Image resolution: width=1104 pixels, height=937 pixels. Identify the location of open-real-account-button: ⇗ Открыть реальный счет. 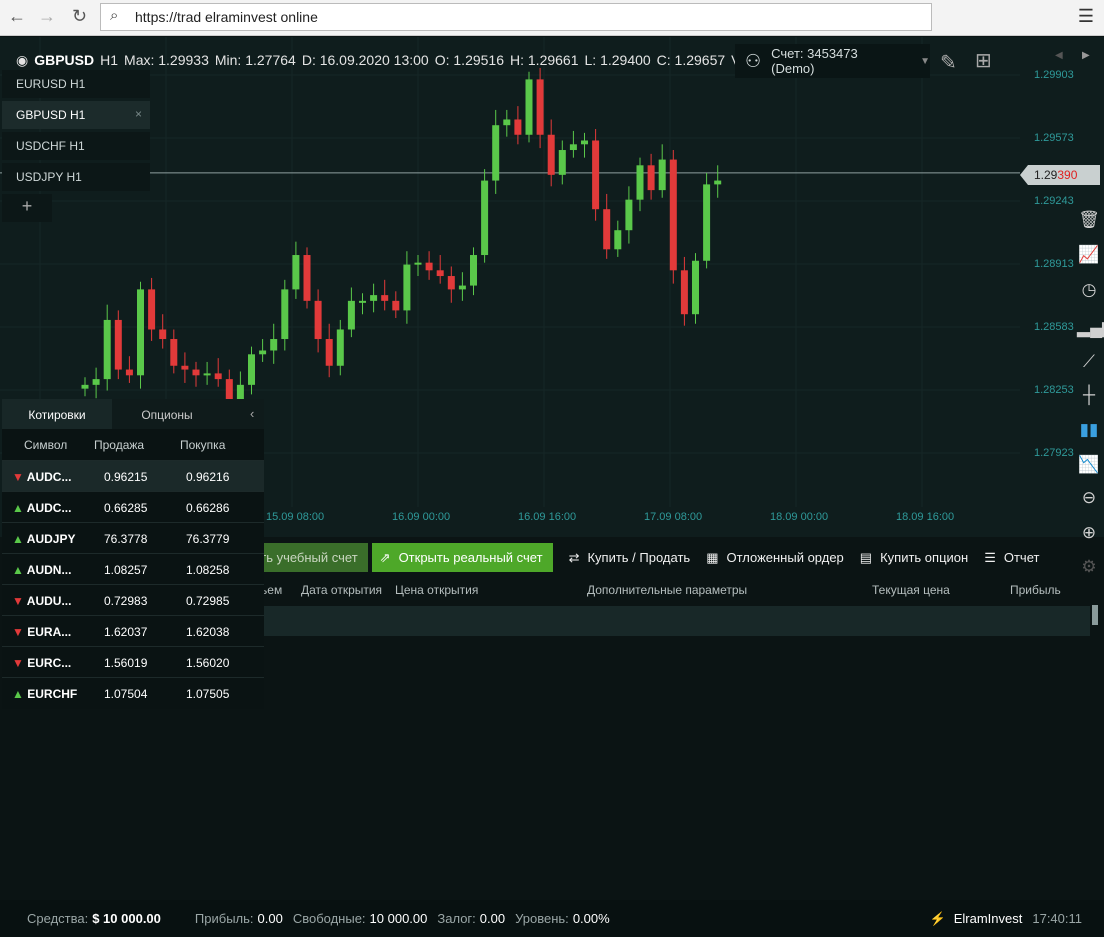
(462, 557).